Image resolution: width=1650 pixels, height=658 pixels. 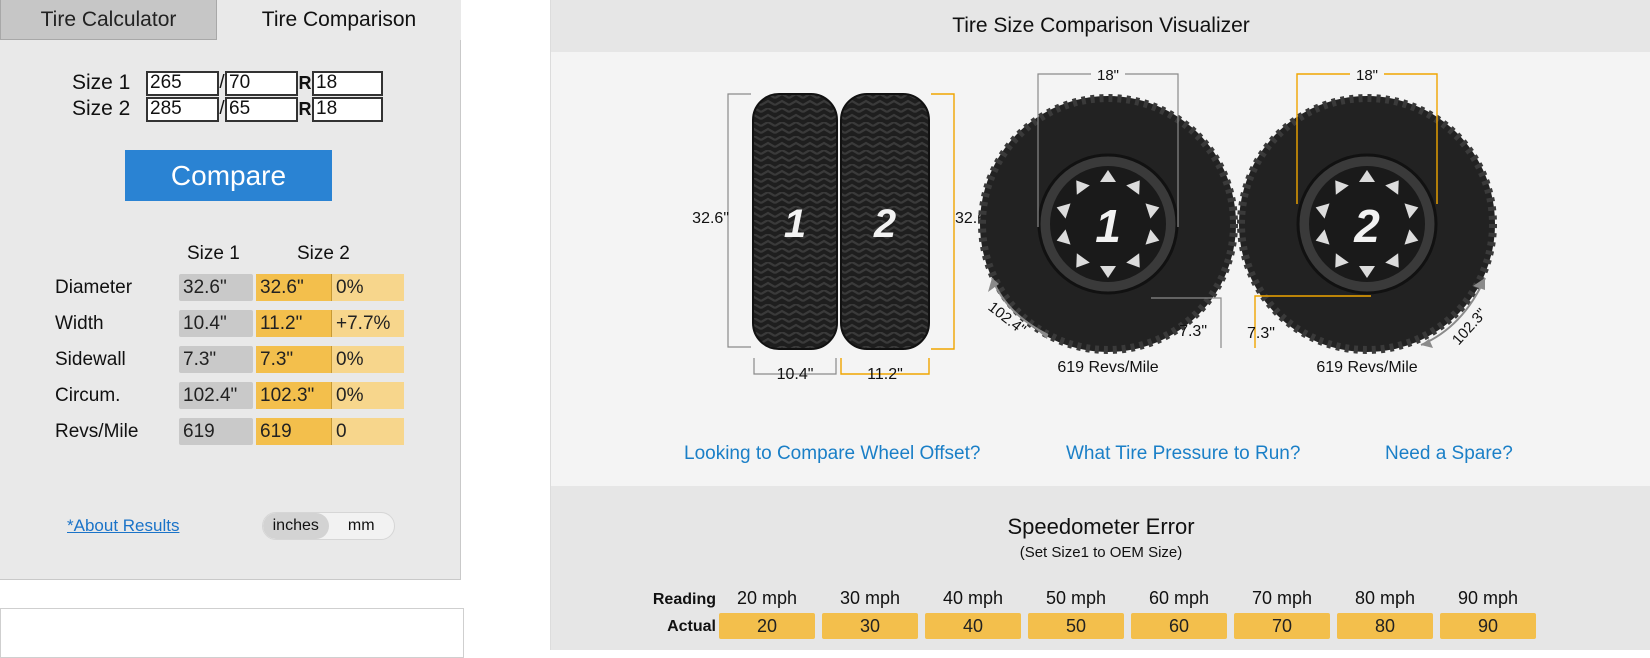 I want to click on about-results-link: *About Results, so click(x=123, y=526).